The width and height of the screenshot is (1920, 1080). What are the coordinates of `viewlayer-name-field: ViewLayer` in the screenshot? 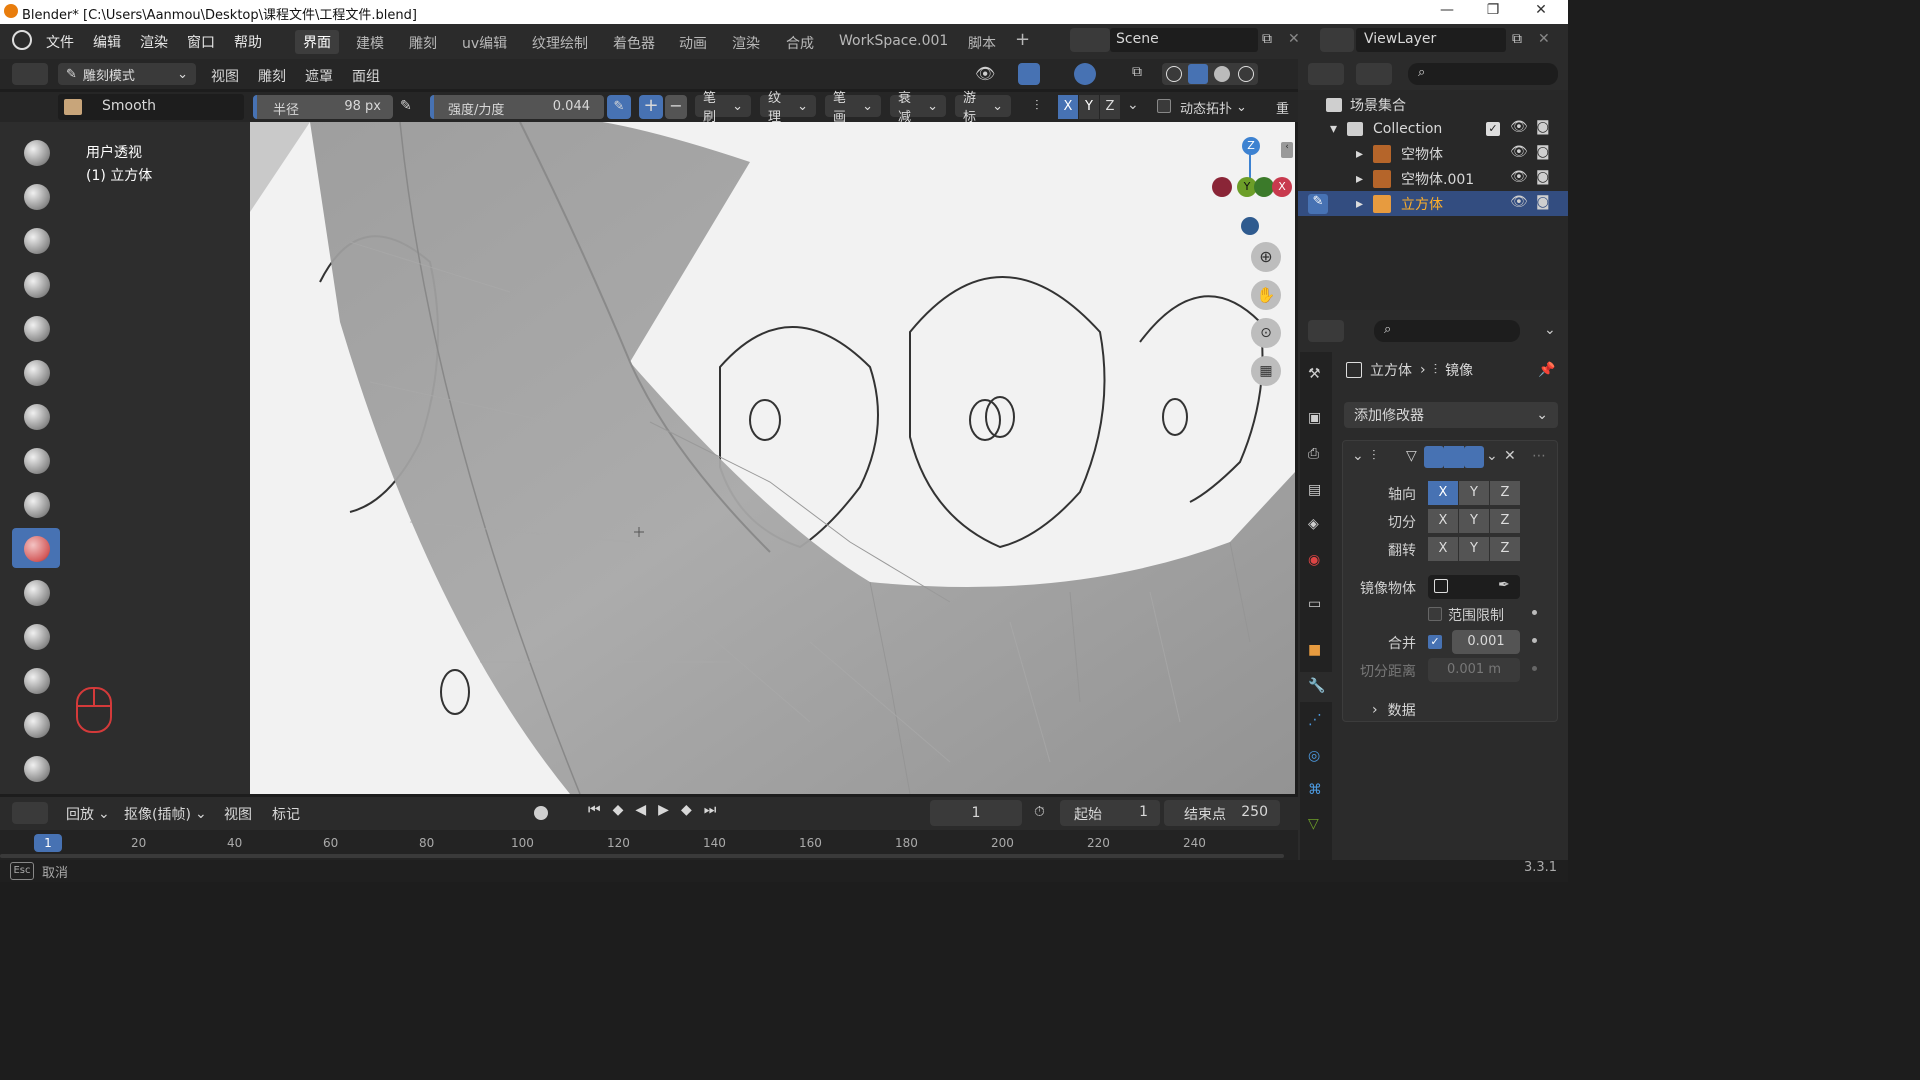 It's located at (1431, 40).